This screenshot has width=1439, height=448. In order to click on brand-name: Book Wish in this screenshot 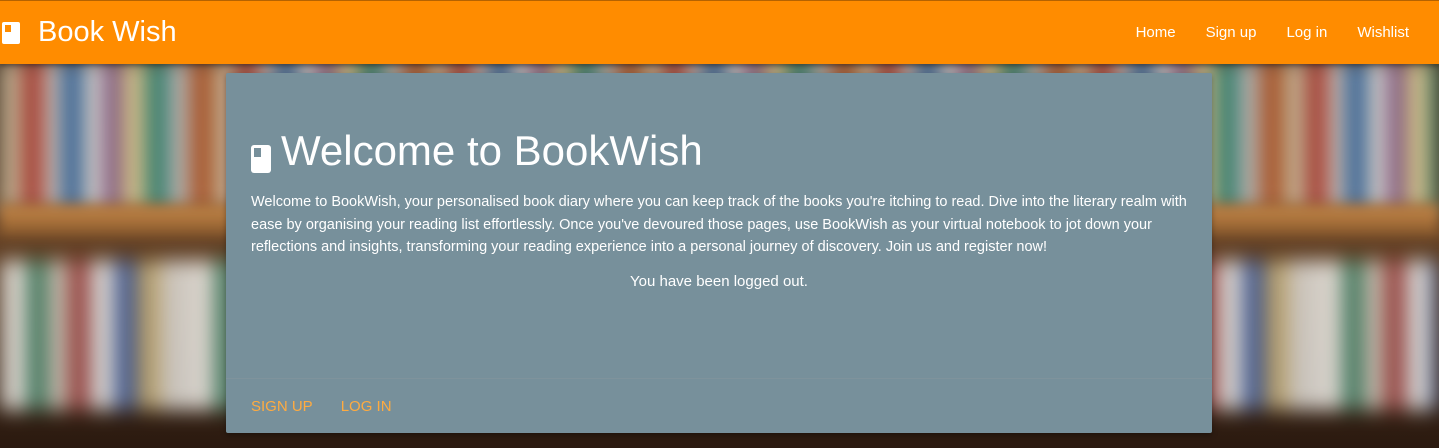, I will do `click(107, 32)`.